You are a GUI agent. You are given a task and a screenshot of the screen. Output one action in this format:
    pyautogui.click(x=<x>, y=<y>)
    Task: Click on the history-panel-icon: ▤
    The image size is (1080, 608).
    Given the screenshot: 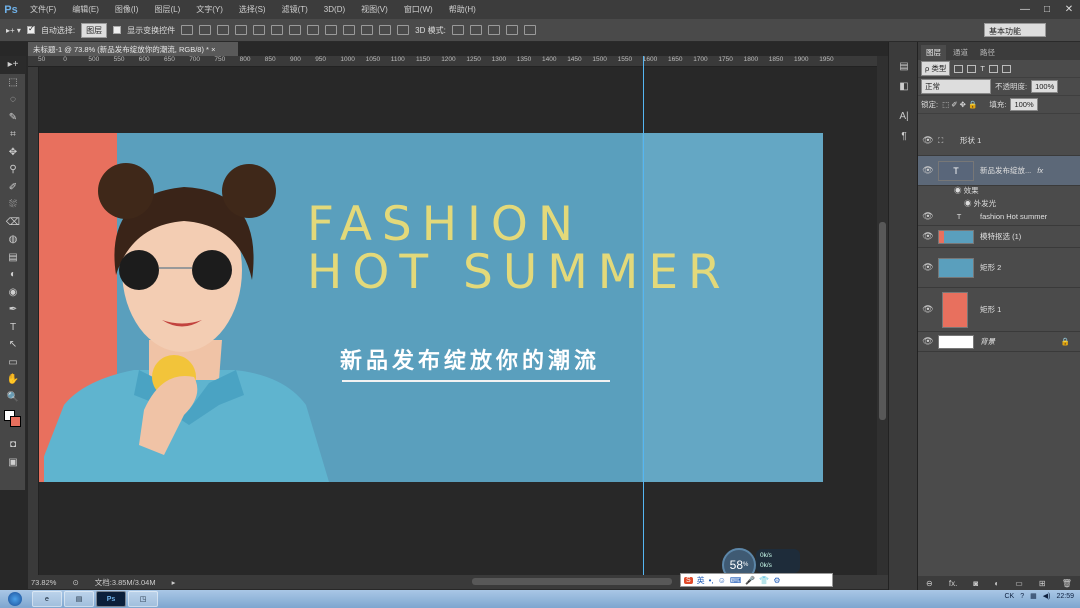 What is the action you would take?
    pyautogui.click(x=904, y=66)
    